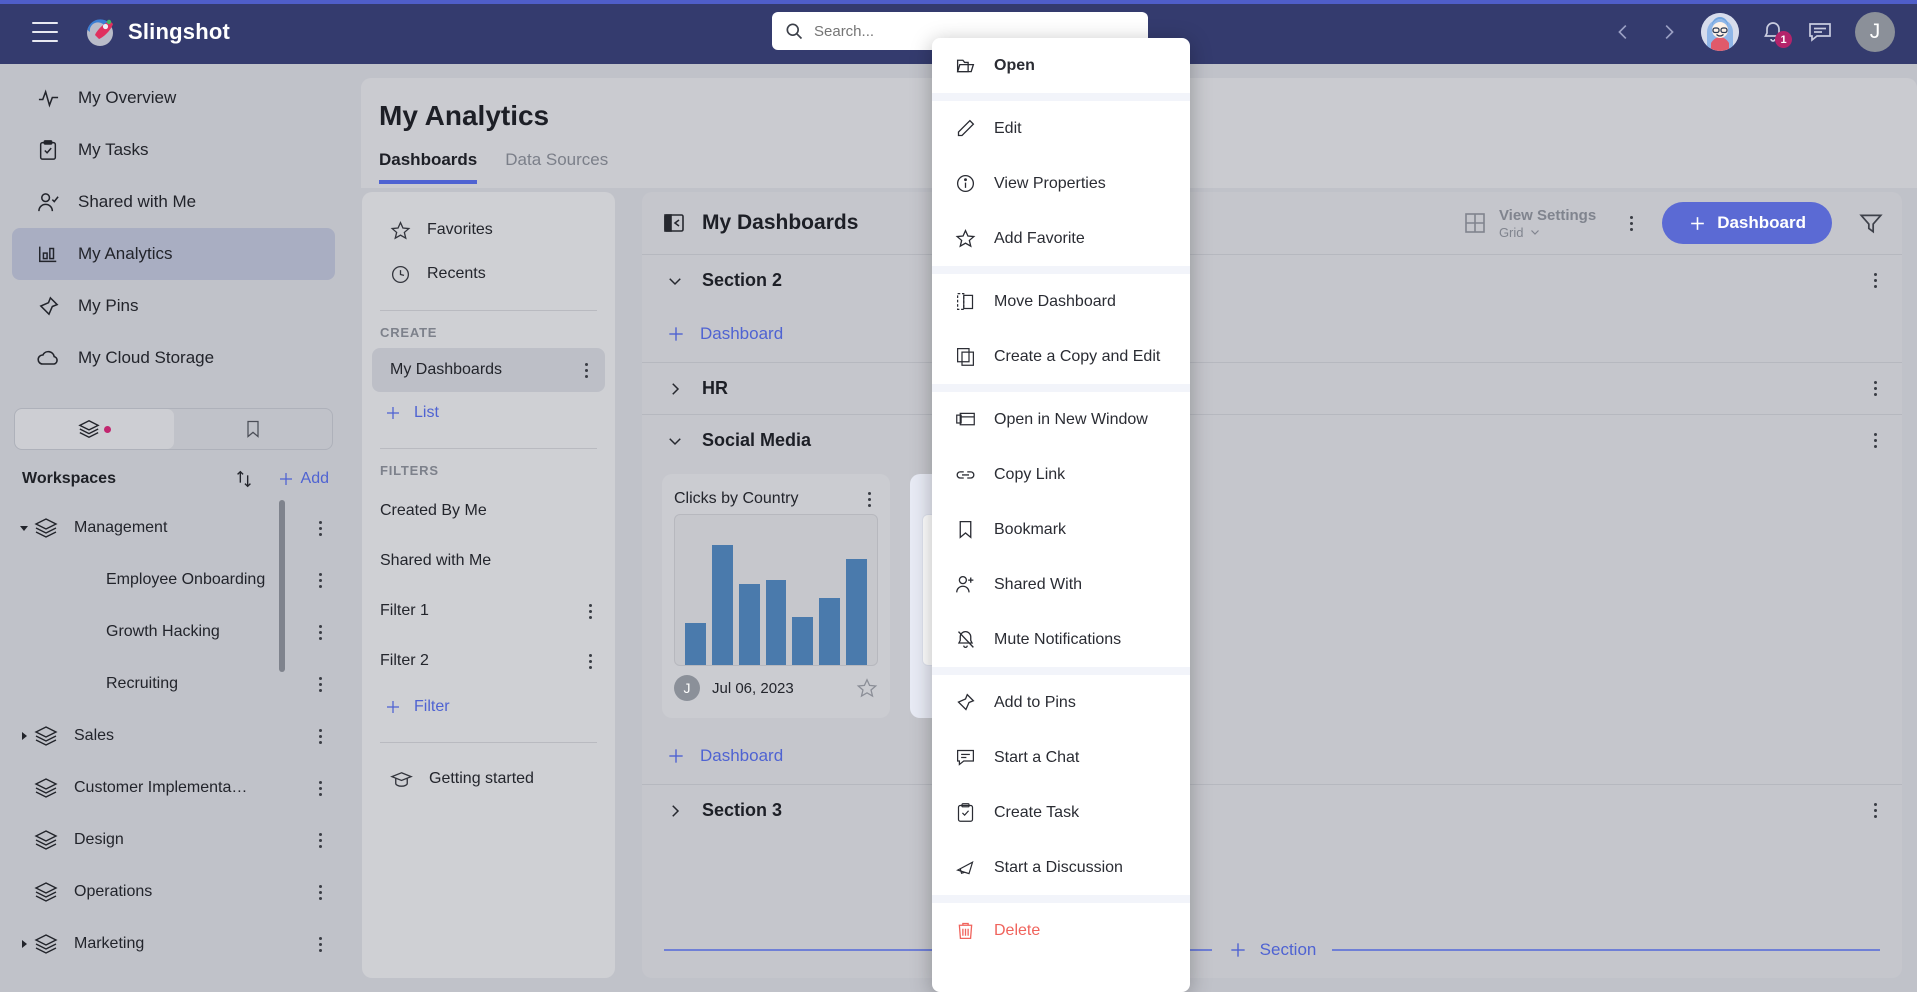 The image size is (1917, 992). What do you see at coordinates (47, 840) in the screenshot?
I see `layers-icon` at bounding box center [47, 840].